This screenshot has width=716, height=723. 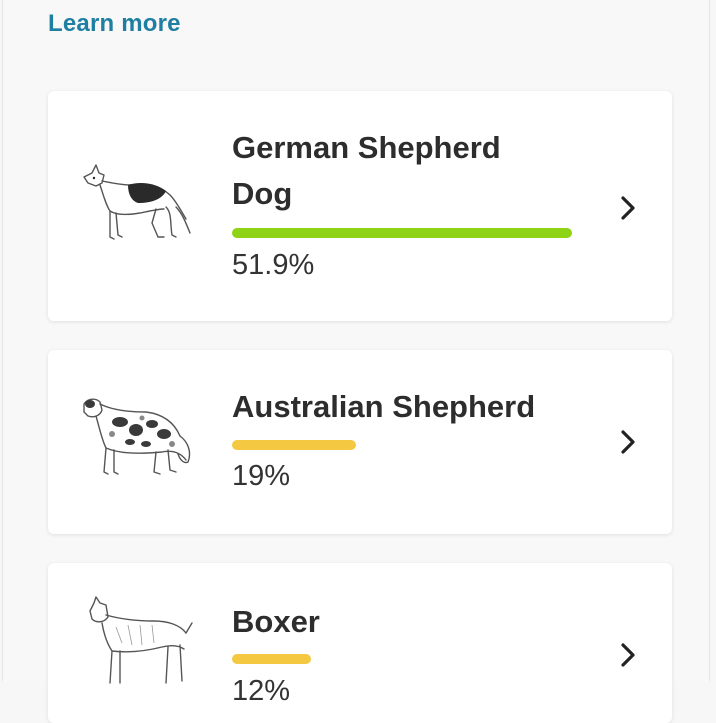 I want to click on australian-shepherd-illustration, so click(x=137, y=436).